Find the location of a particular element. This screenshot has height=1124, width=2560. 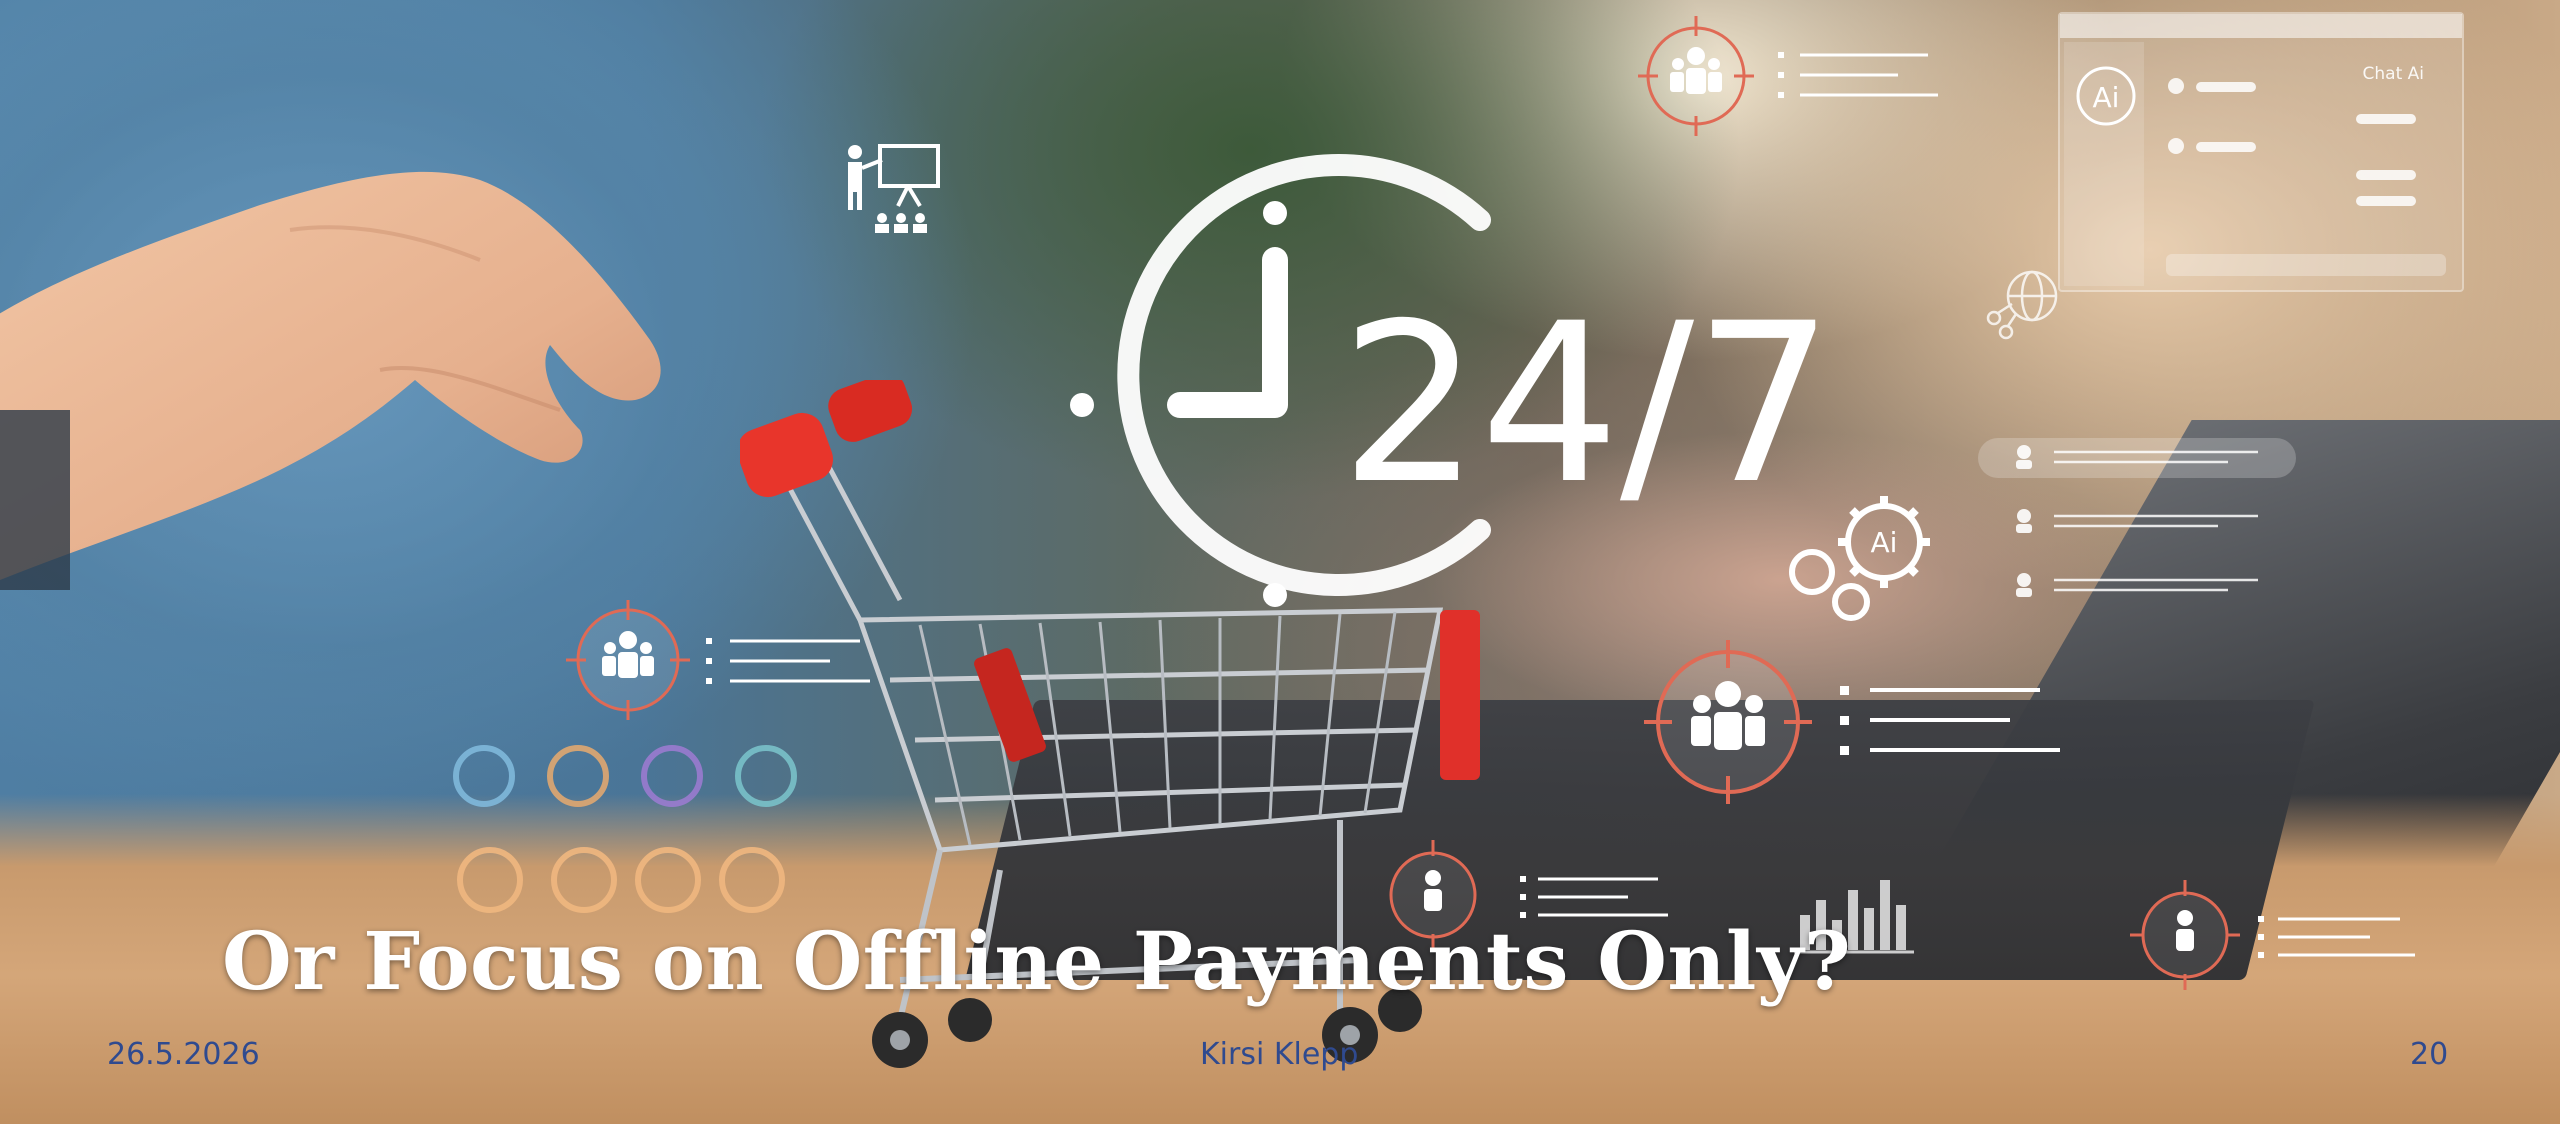

people-target-icon-large is located at coordinates (1852, 722).